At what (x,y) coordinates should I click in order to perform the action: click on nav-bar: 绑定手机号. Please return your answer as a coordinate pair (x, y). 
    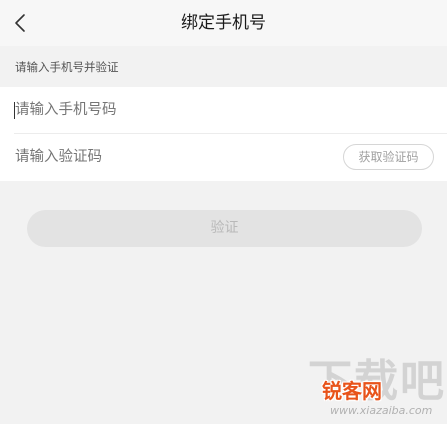
    Looking at the image, I should click on (223, 23).